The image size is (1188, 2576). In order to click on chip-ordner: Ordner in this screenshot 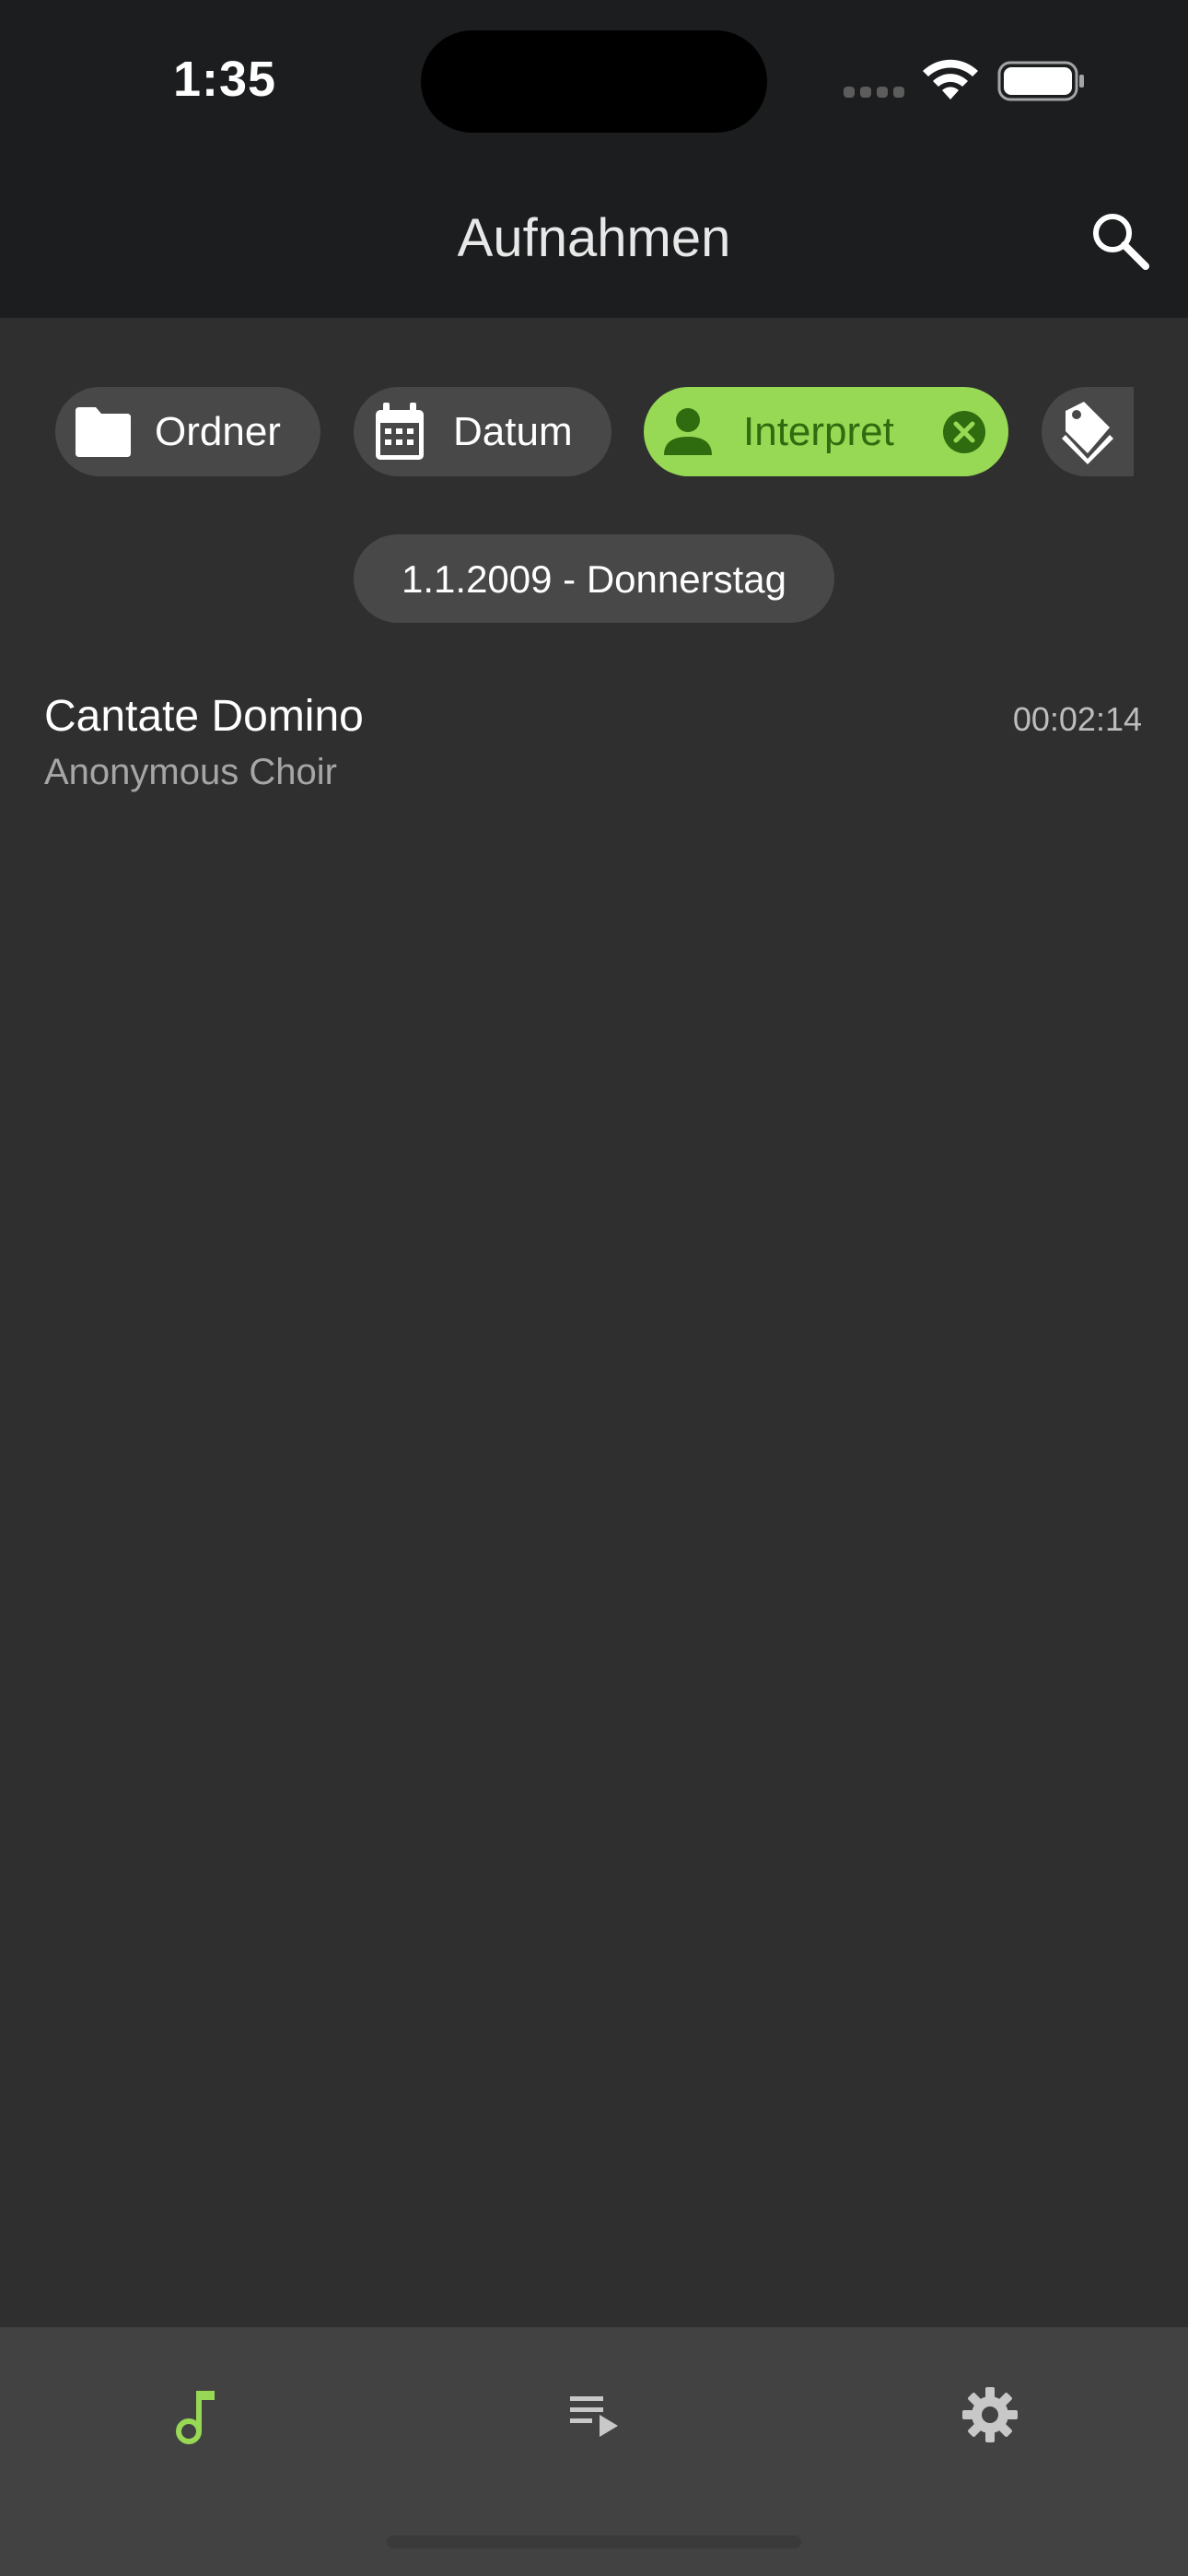, I will do `click(187, 431)`.